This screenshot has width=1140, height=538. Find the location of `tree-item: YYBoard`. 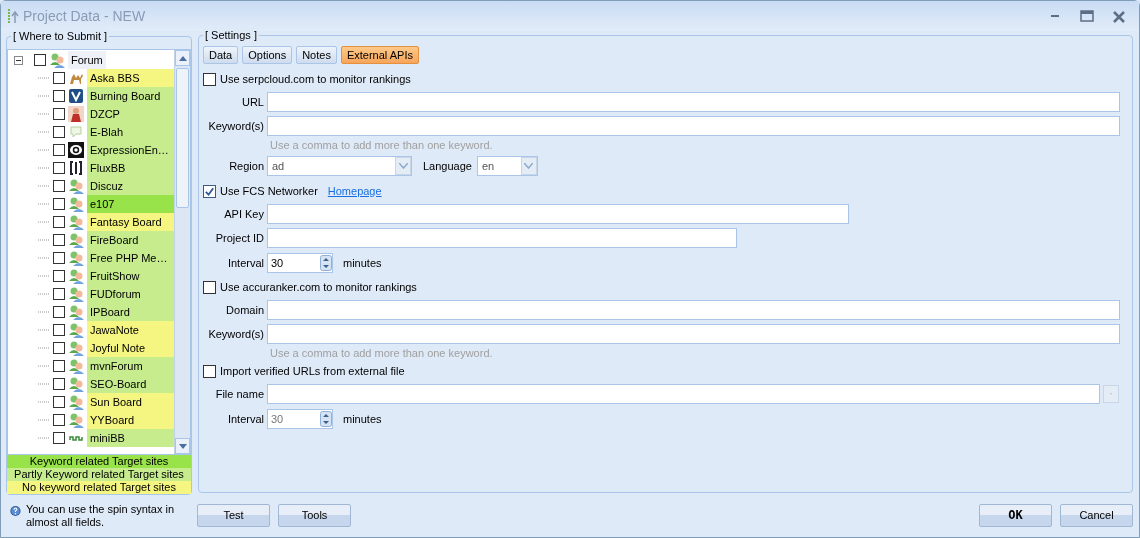

tree-item: YYBoard is located at coordinates (130, 420).